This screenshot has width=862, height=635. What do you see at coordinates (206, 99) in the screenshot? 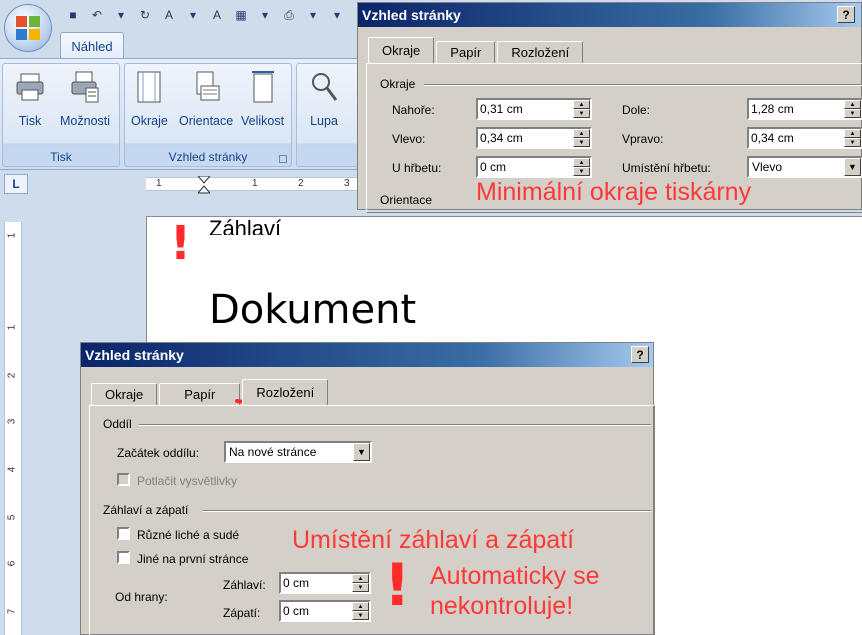
I see `orientace-button: Orientace` at bounding box center [206, 99].